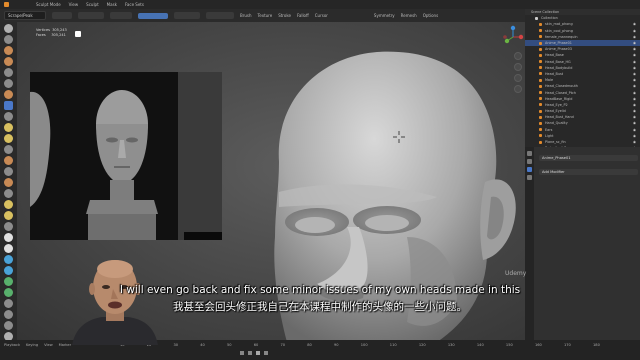  I want to click on perspective-grid-icon, so click(518, 89).